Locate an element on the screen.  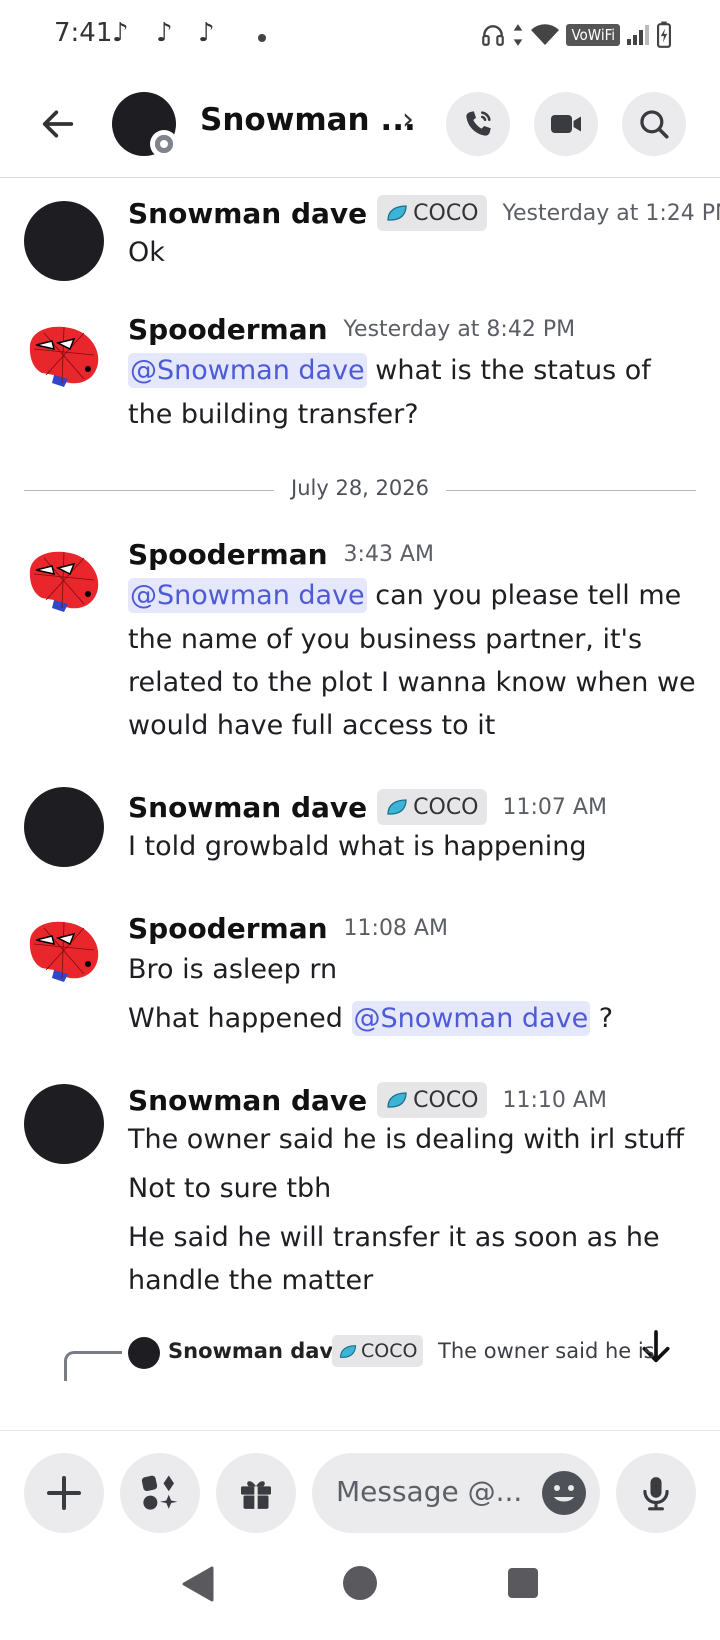
phone-icon is located at coordinates (478, 123).